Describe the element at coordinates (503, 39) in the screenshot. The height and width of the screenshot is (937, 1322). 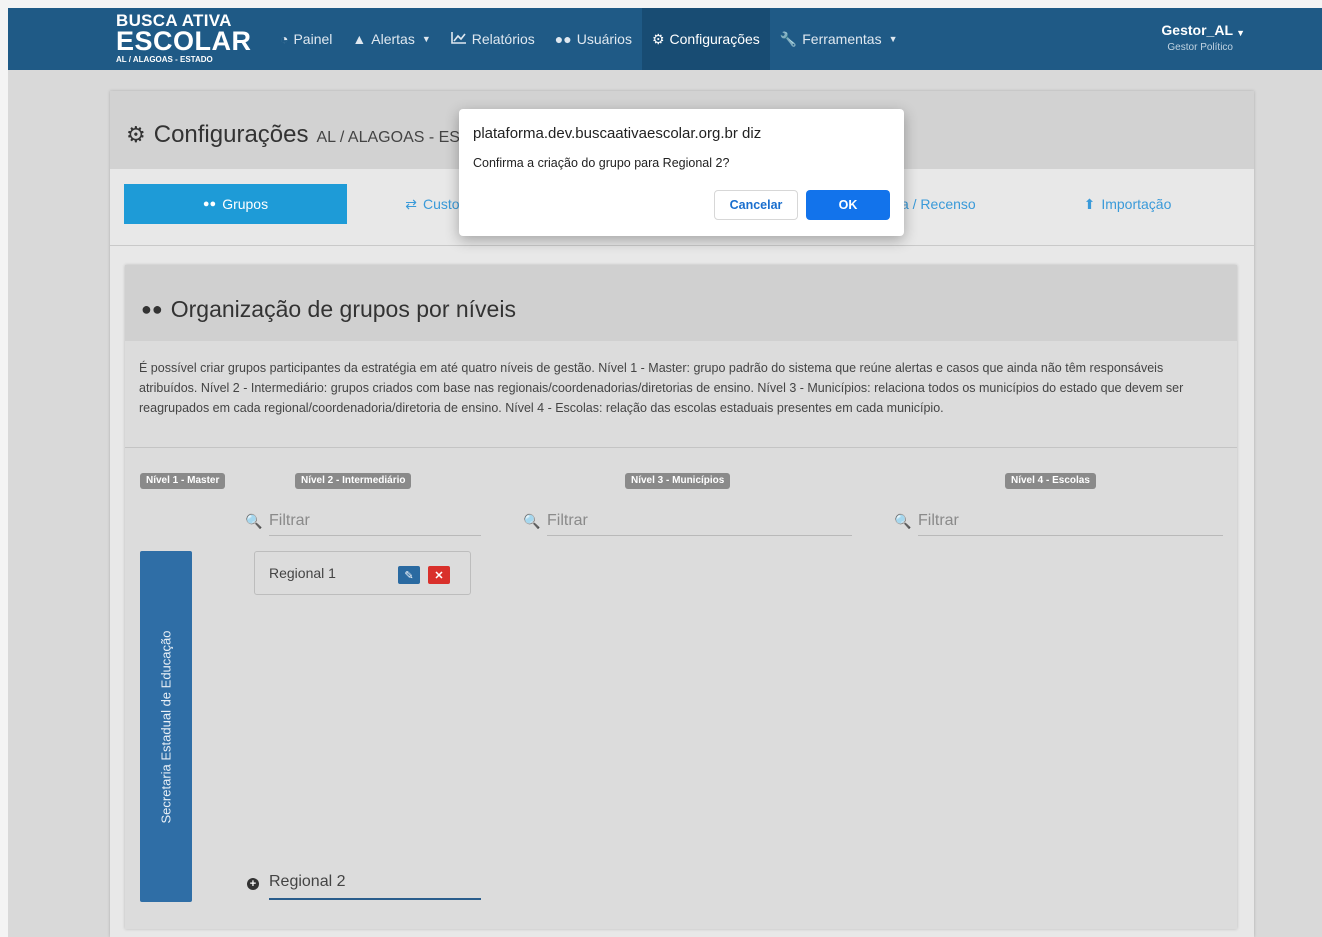
I see `nav-relatorios-label: Relatórios` at that location.